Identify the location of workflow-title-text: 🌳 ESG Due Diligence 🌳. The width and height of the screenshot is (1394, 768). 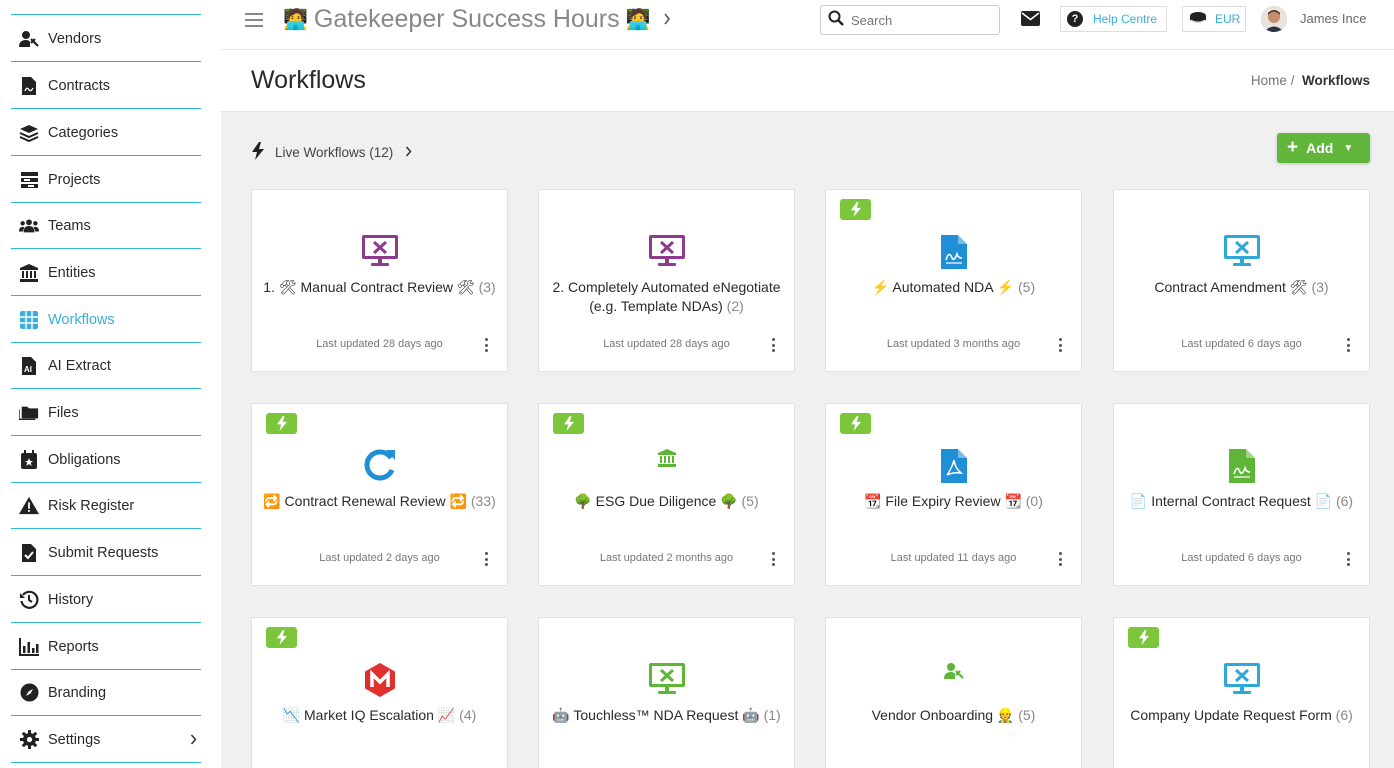
(656, 501).